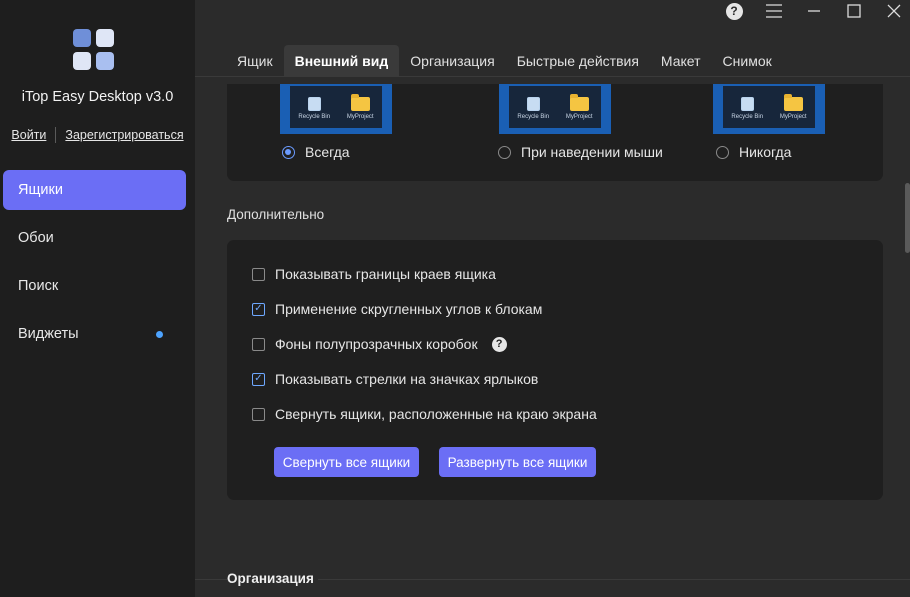  What do you see at coordinates (681, 60) in the screenshot?
I see `tab-layout: Макет` at bounding box center [681, 60].